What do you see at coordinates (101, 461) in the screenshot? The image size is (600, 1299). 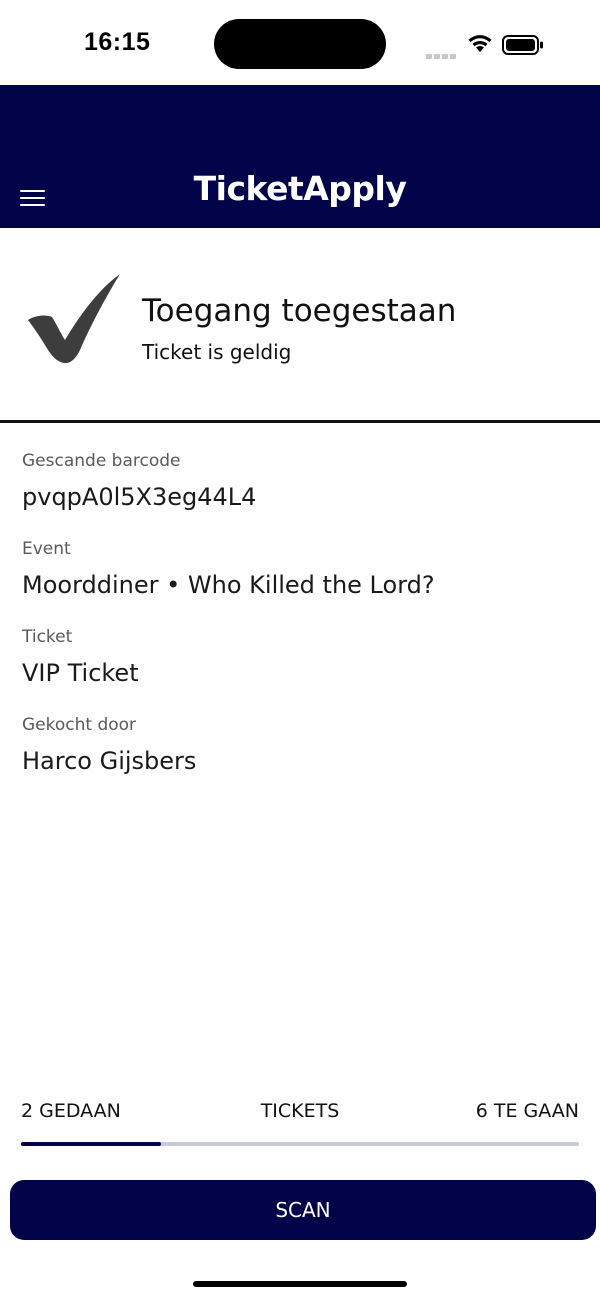 I see `detail-label: Gescande barcode` at bounding box center [101, 461].